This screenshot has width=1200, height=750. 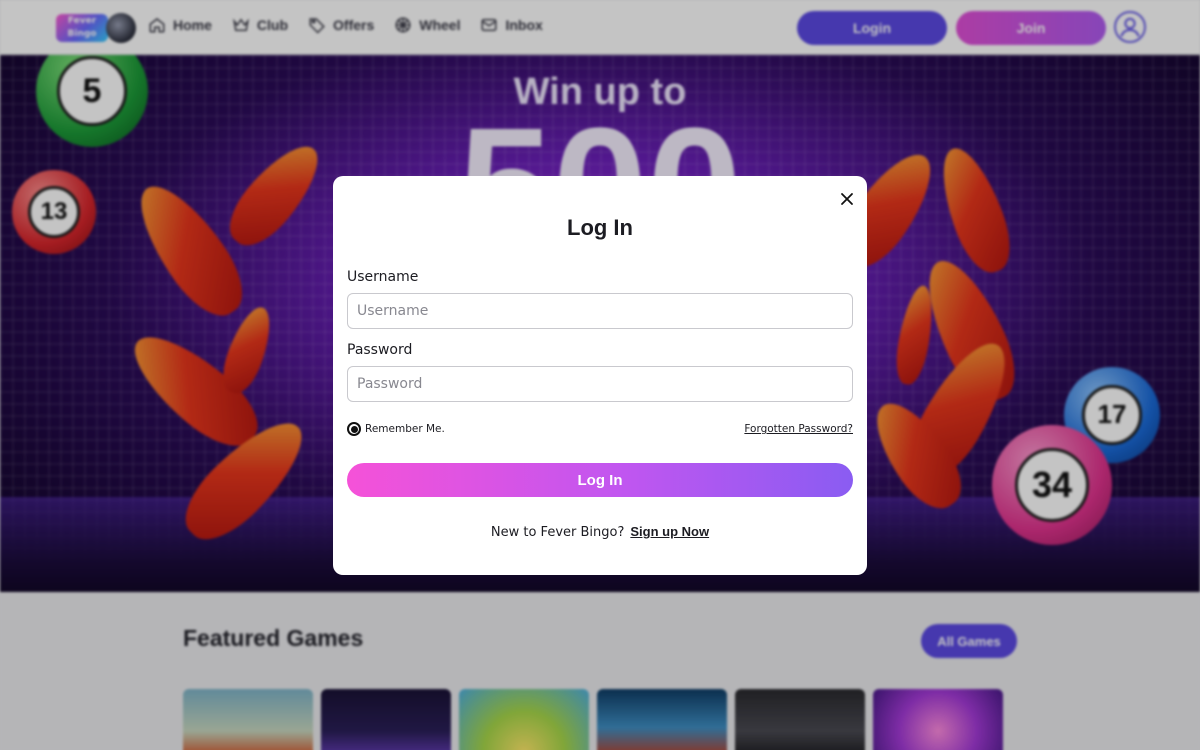 I want to click on close-button, so click(x=847, y=199).